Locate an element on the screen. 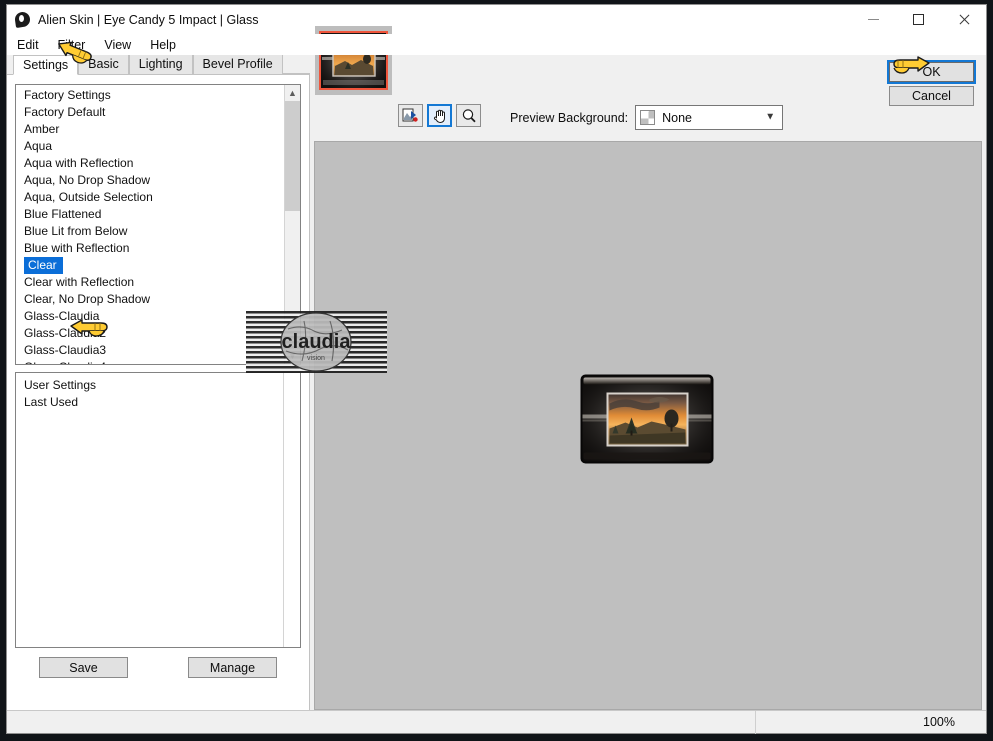  preview-background-value: None is located at coordinates (677, 117).